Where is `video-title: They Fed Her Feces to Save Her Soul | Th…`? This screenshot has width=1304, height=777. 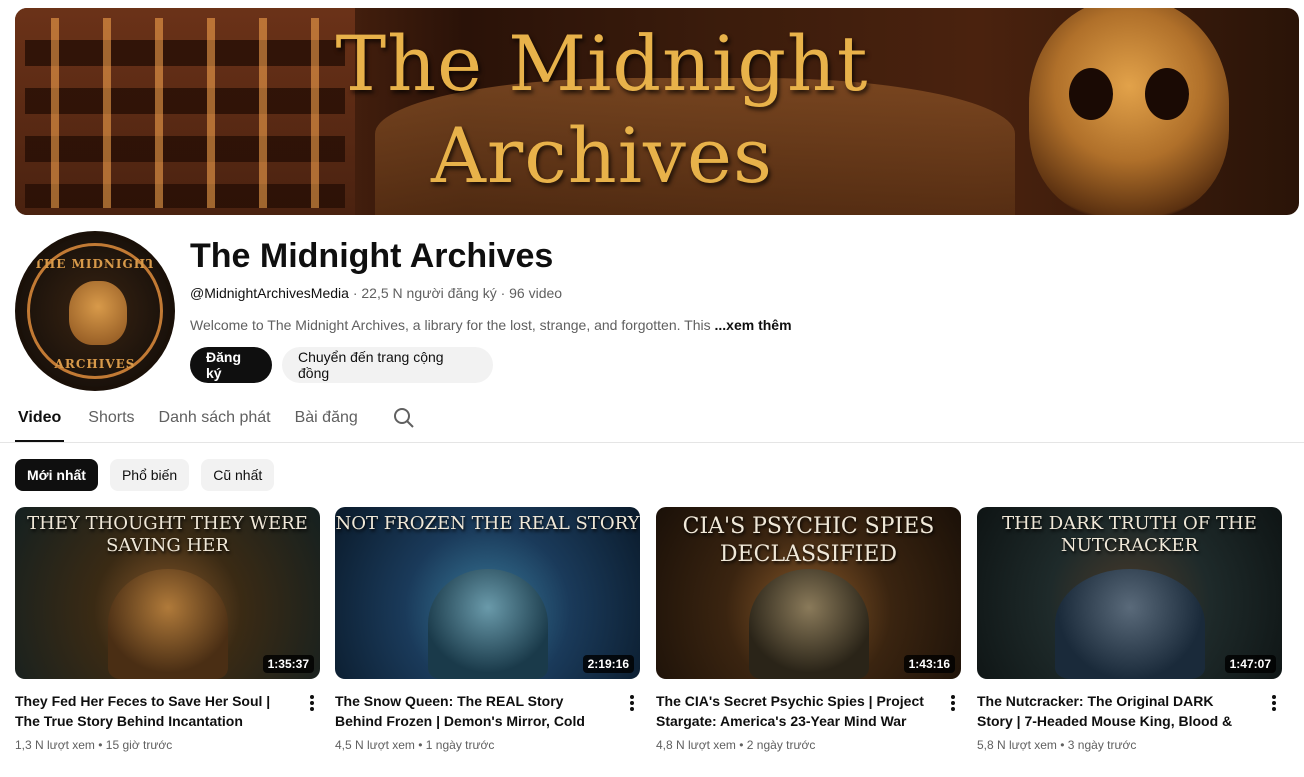
video-title: They Fed Her Feces to Save Her Soul | Th… is located at coordinates (152, 711).